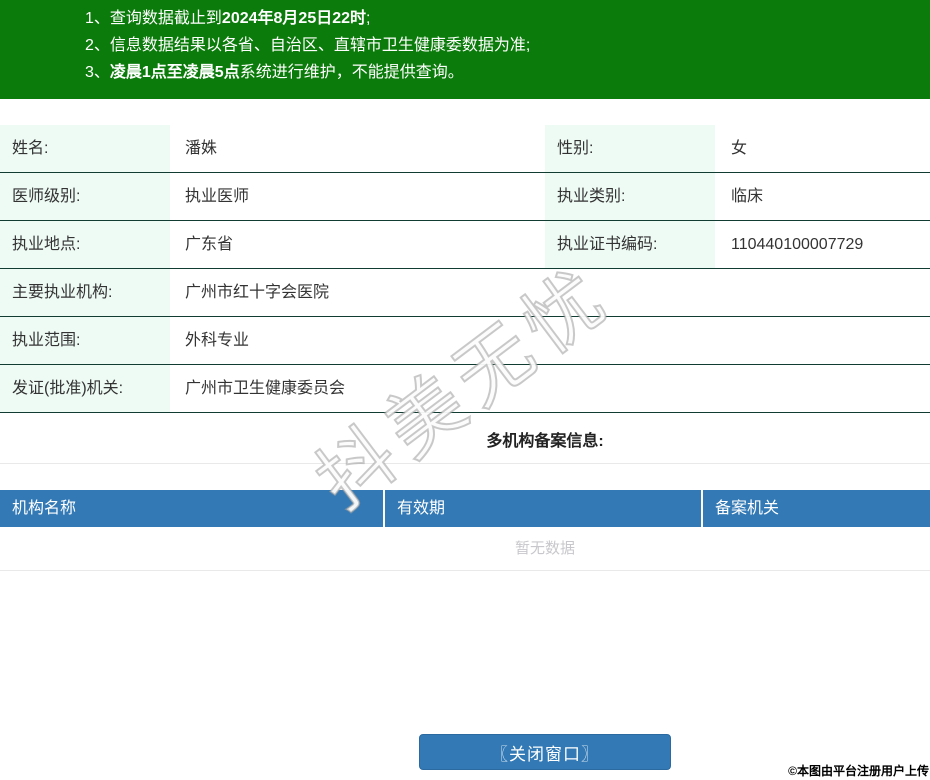 This screenshot has height=780, width=930. Describe the element at coordinates (368, 18) in the screenshot. I see `notice-1-suffix: ;` at that location.